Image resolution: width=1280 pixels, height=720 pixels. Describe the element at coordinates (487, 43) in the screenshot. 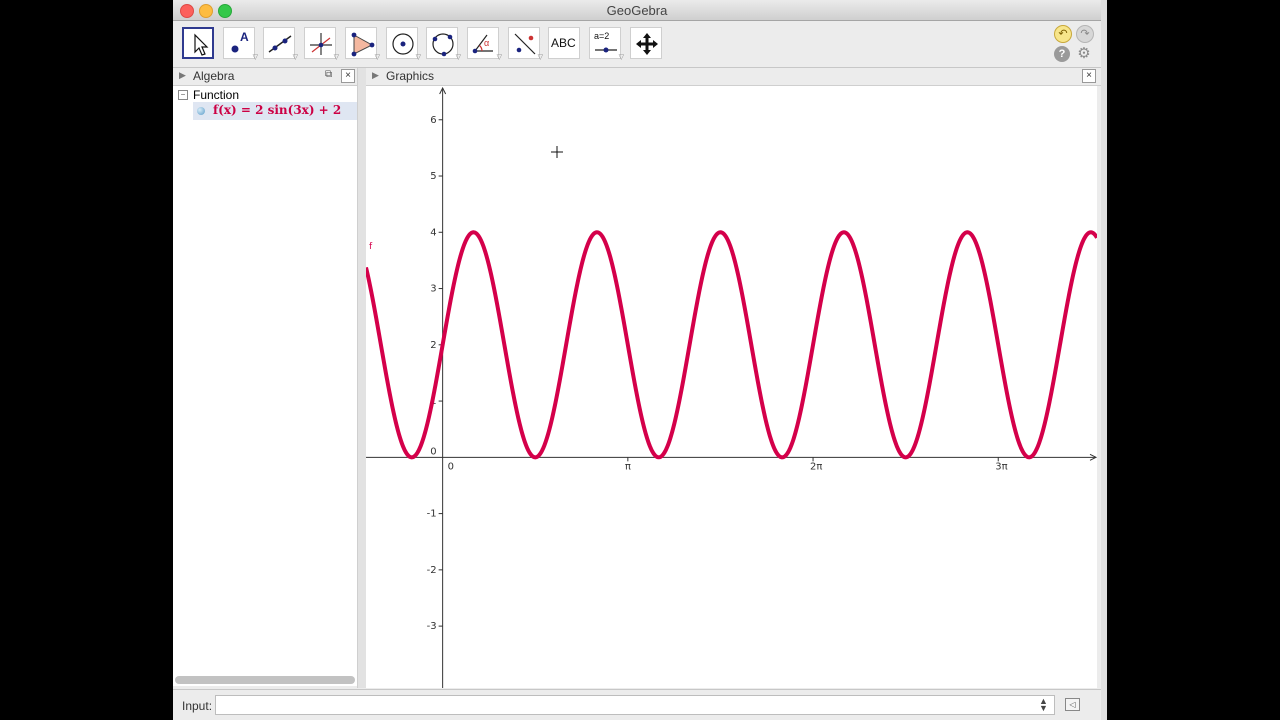

I see `angle-tool-label: α` at that location.